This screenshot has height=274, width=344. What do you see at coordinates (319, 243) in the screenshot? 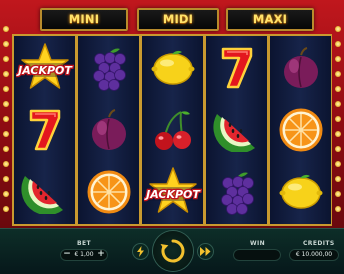
I see `credits-label: CREDITS` at bounding box center [319, 243].